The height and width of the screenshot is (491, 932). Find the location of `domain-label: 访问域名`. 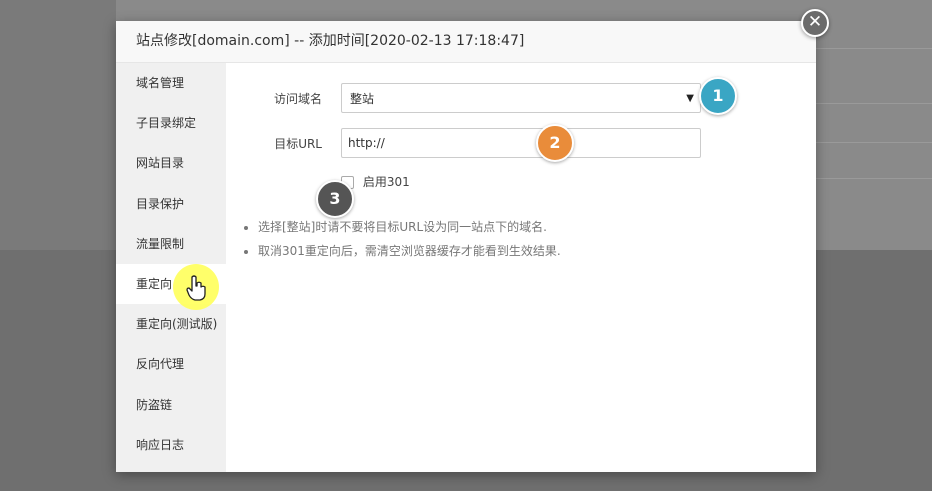

domain-label: 访问域名 is located at coordinates (297, 99).